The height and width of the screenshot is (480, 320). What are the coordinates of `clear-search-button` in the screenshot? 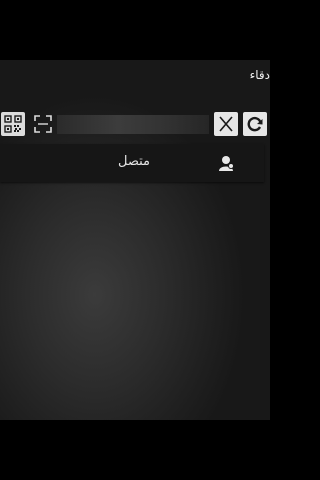 It's located at (226, 124).